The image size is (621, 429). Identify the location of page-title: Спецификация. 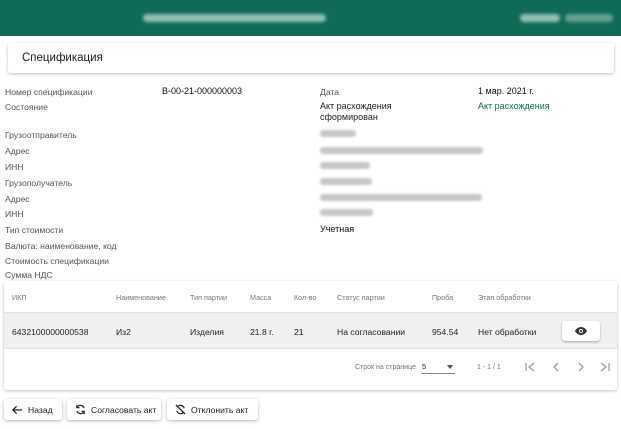
(62, 58).